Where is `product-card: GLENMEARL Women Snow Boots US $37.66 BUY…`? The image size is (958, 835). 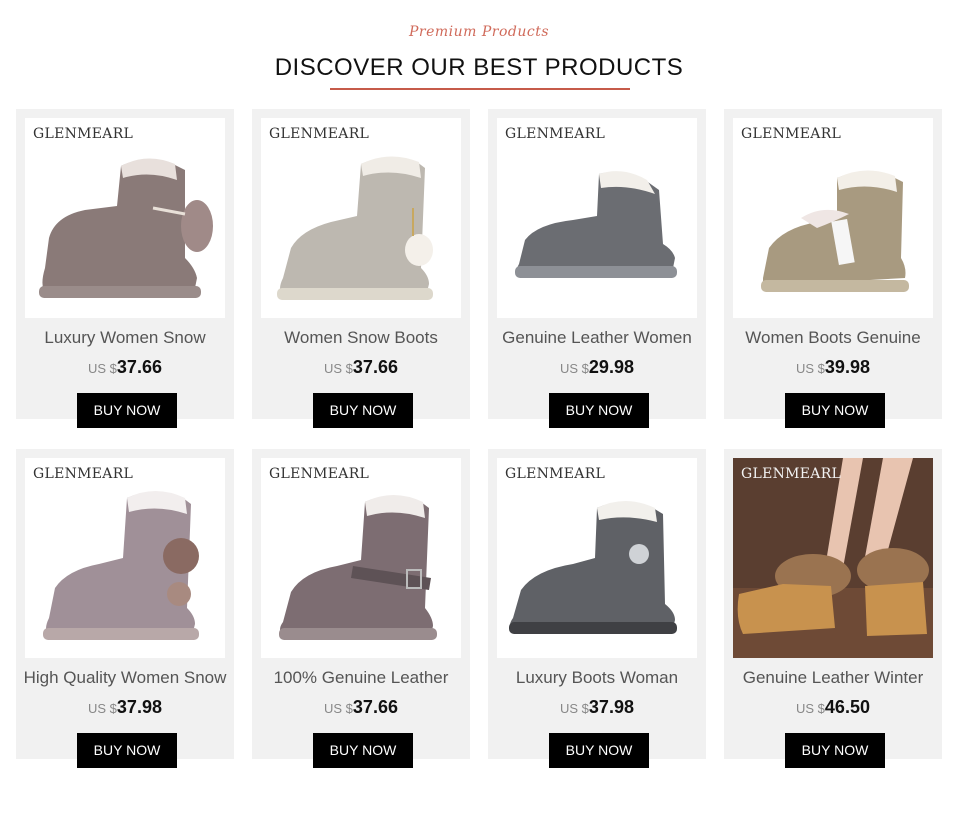
product-card: GLENMEARL Women Snow Boots US $37.66 BUY… is located at coordinates (361, 268).